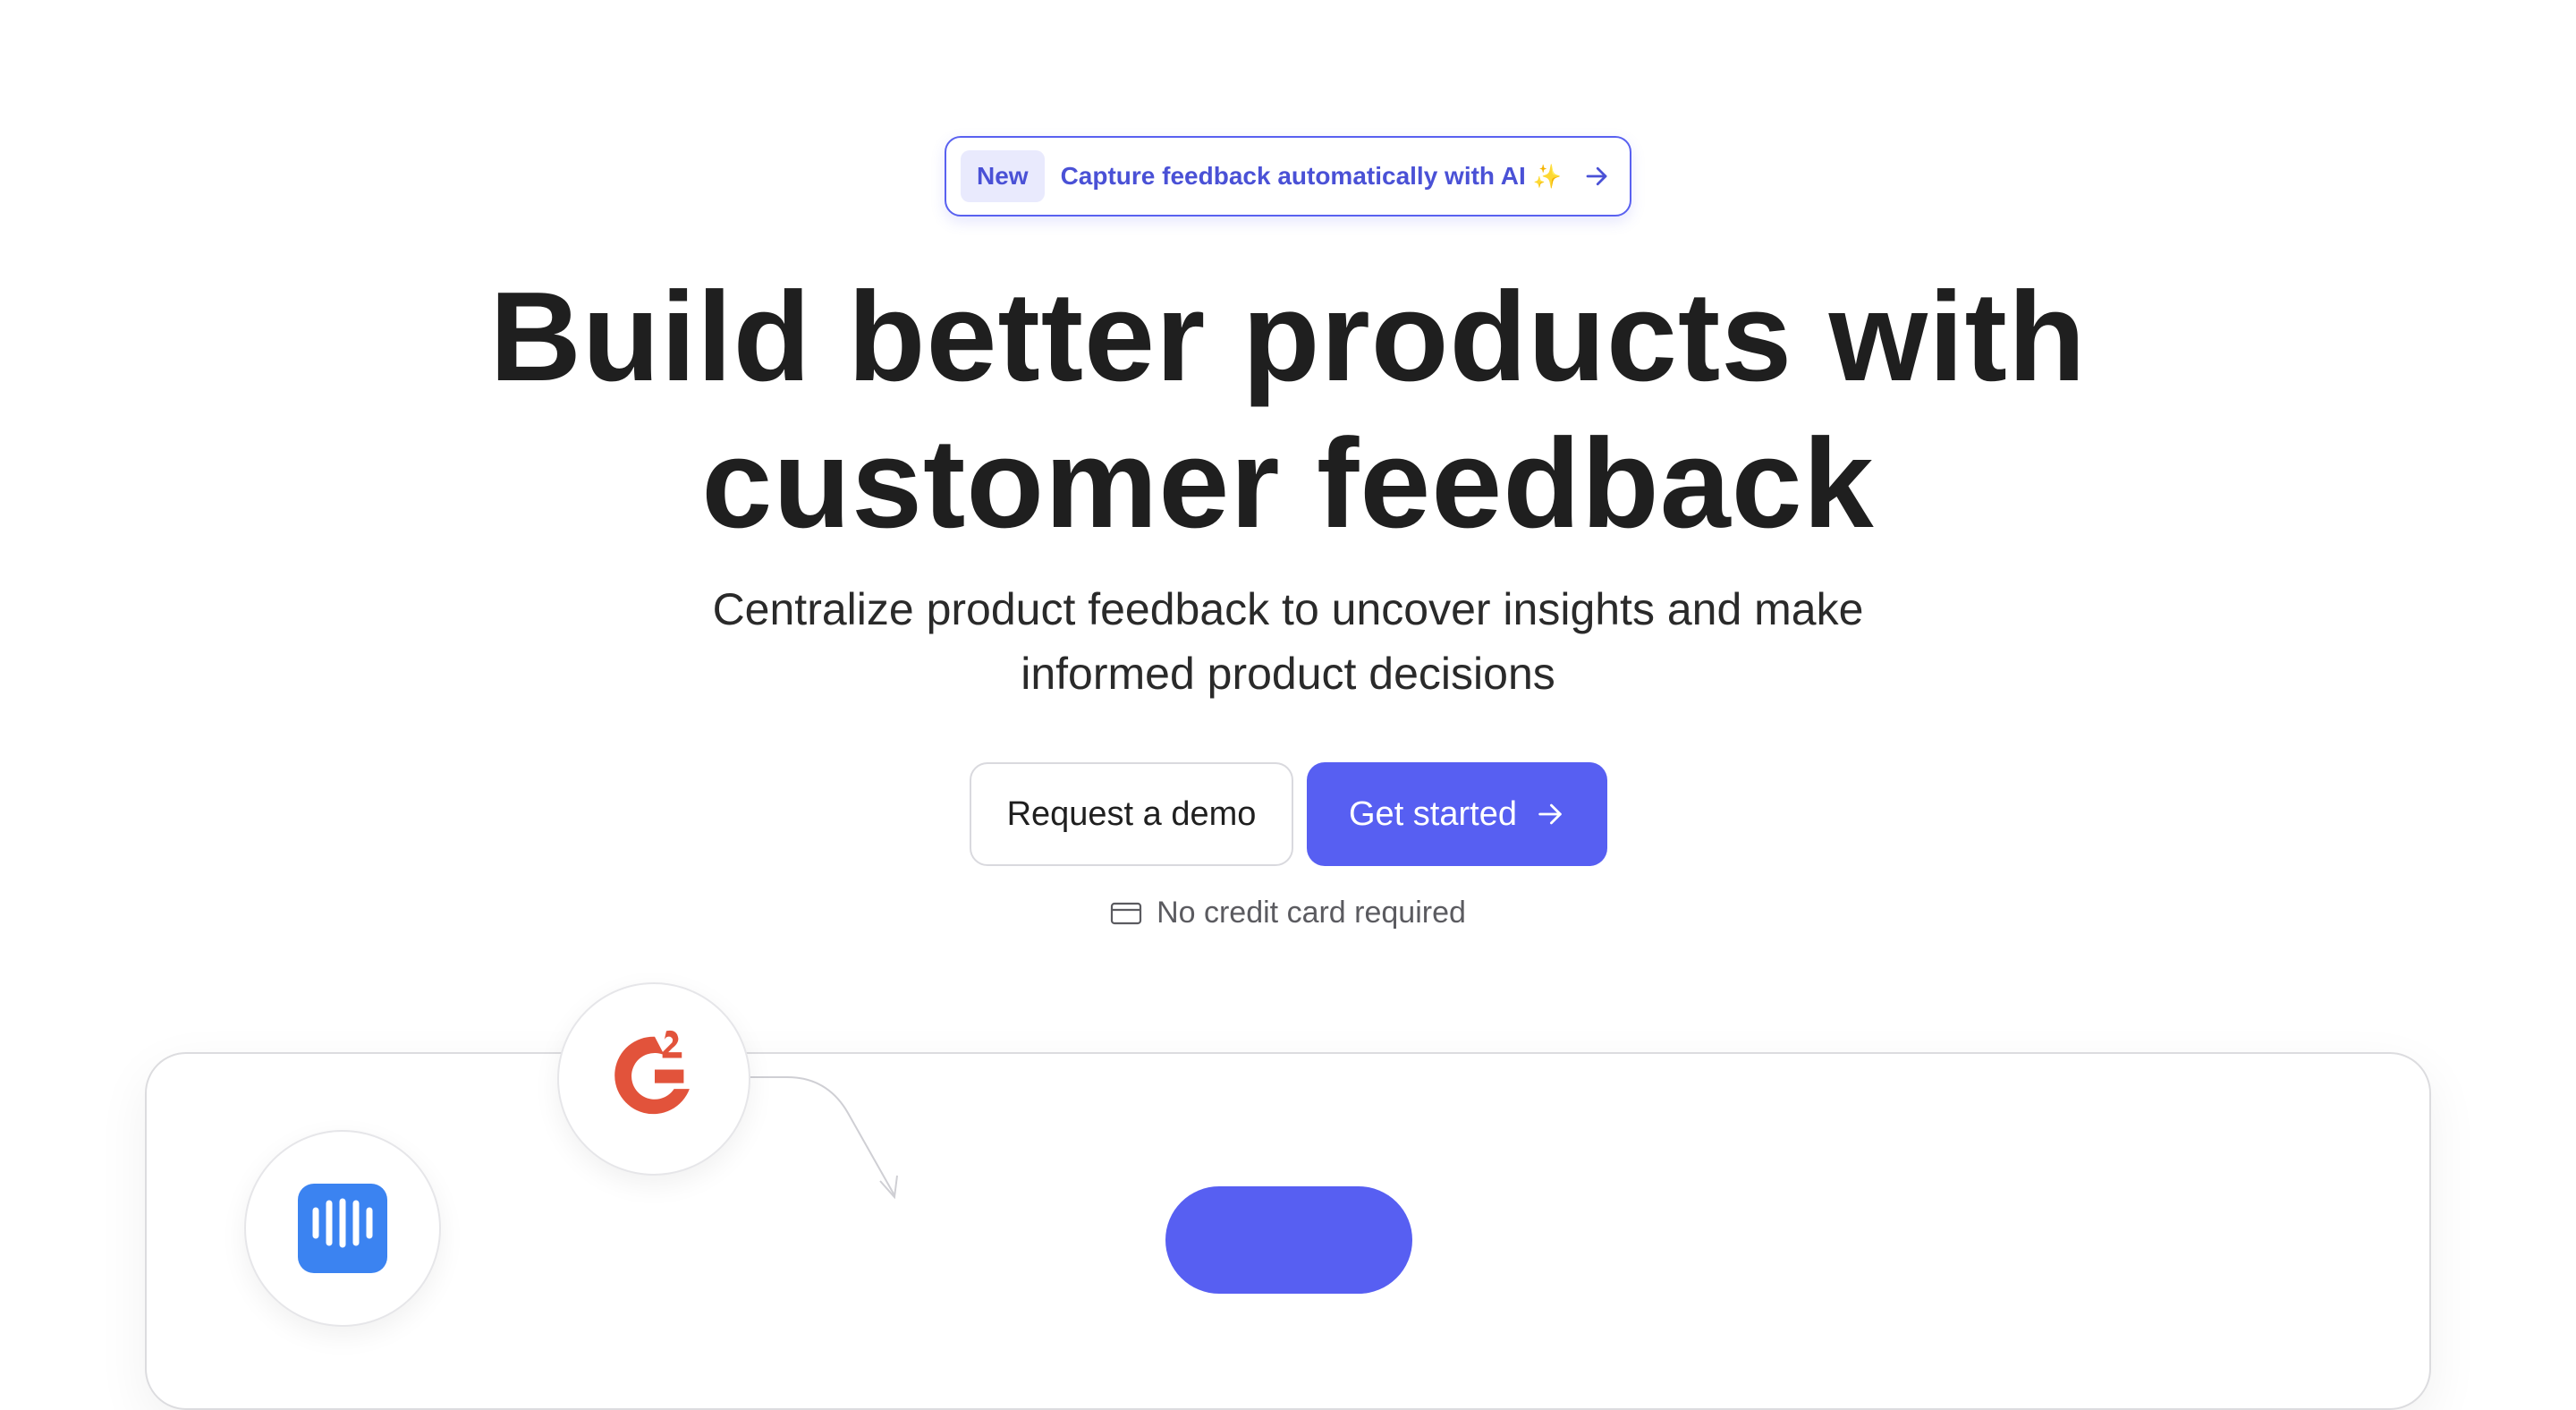 The height and width of the screenshot is (1410, 2576). Describe the element at coordinates (1288, 337) in the screenshot. I see `headline-line-1: Build better products with` at that location.